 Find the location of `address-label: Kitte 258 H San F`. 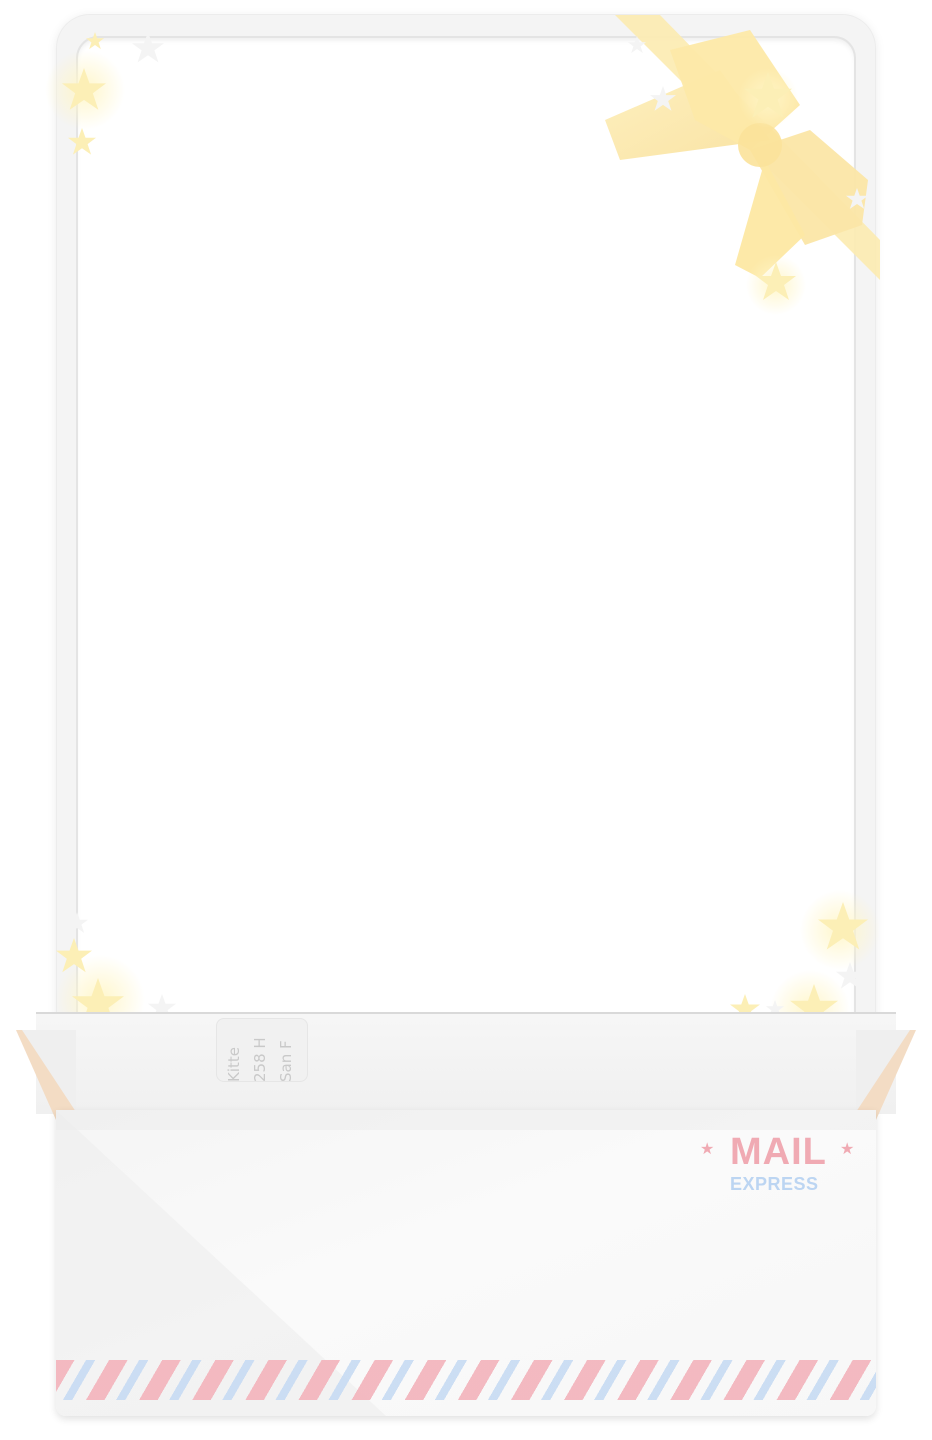

address-label: Kitte 258 H San F is located at coordinates (262, 1050).